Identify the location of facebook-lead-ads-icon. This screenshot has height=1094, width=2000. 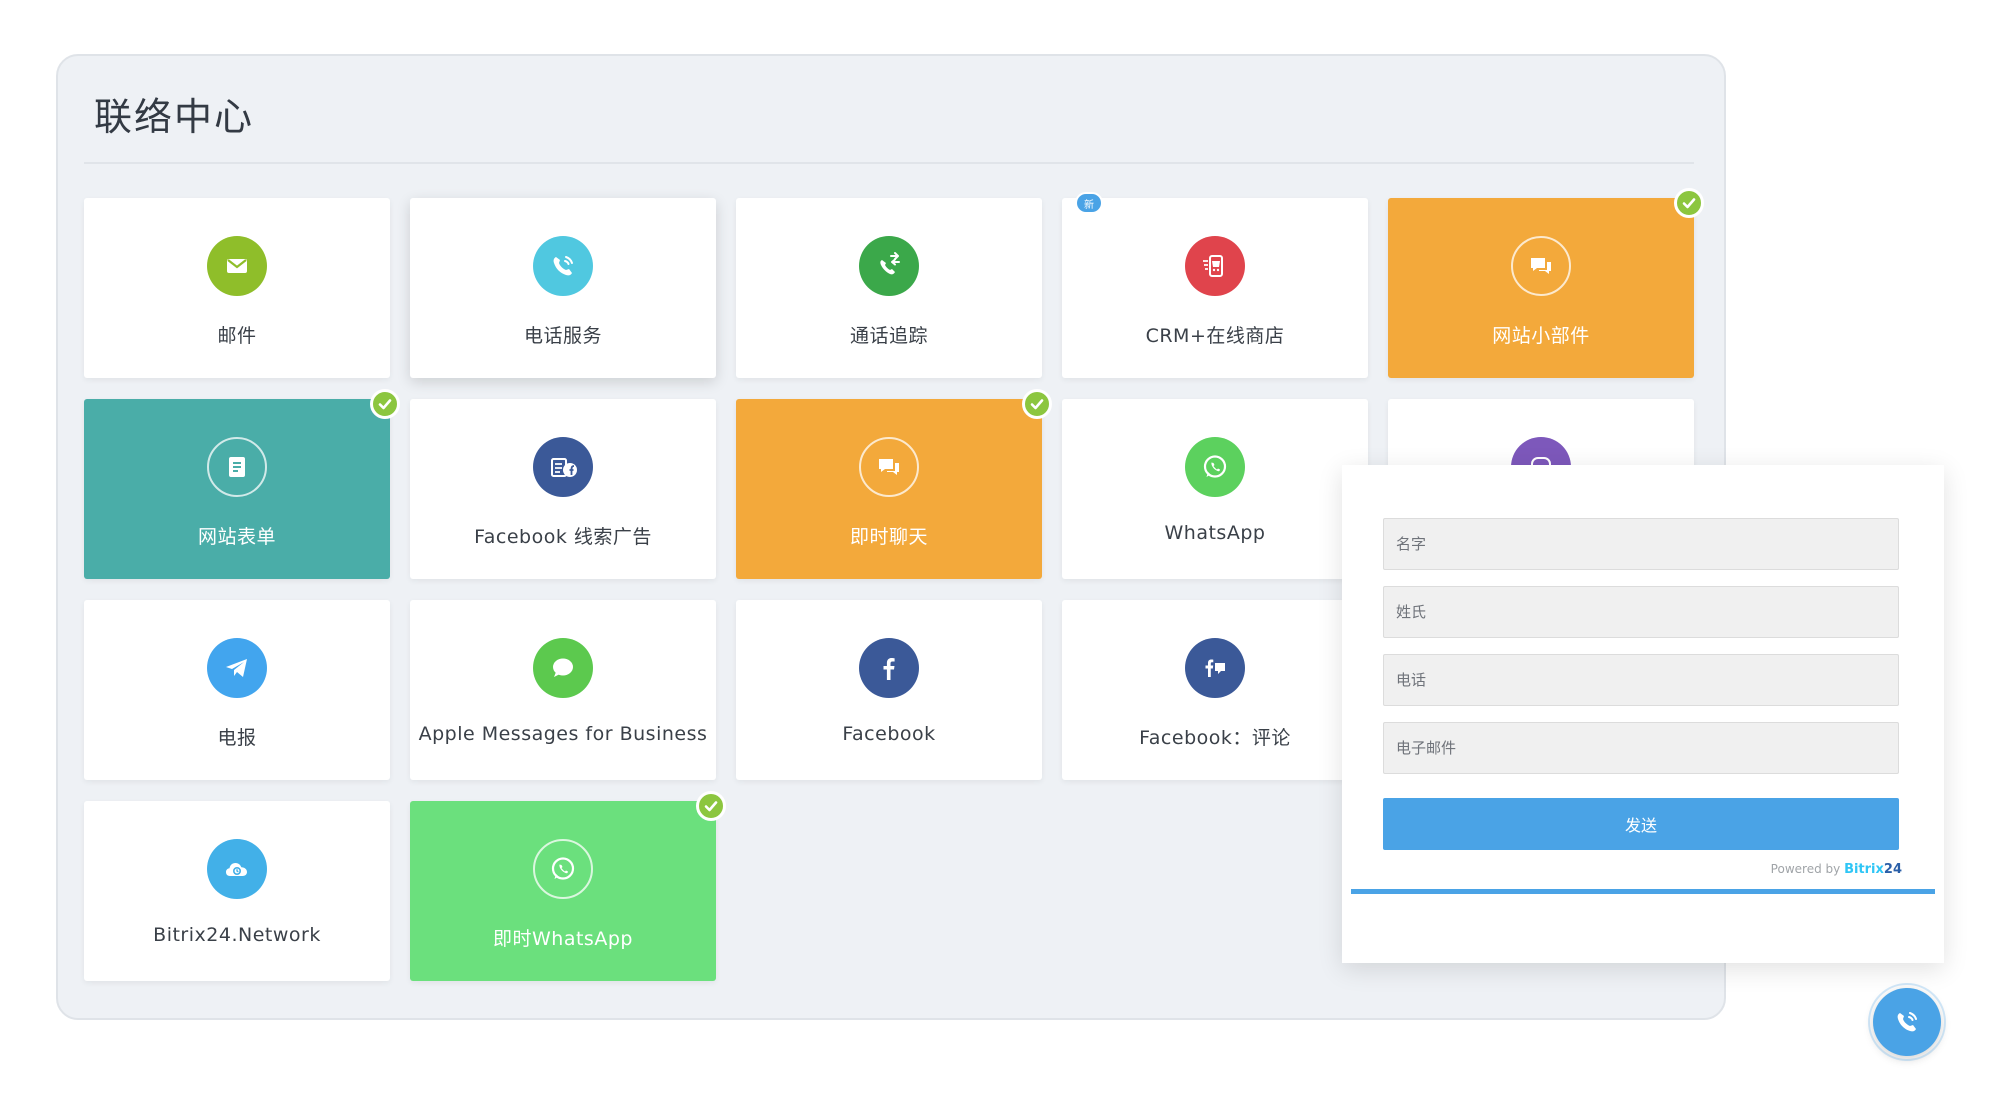
(563, 467).